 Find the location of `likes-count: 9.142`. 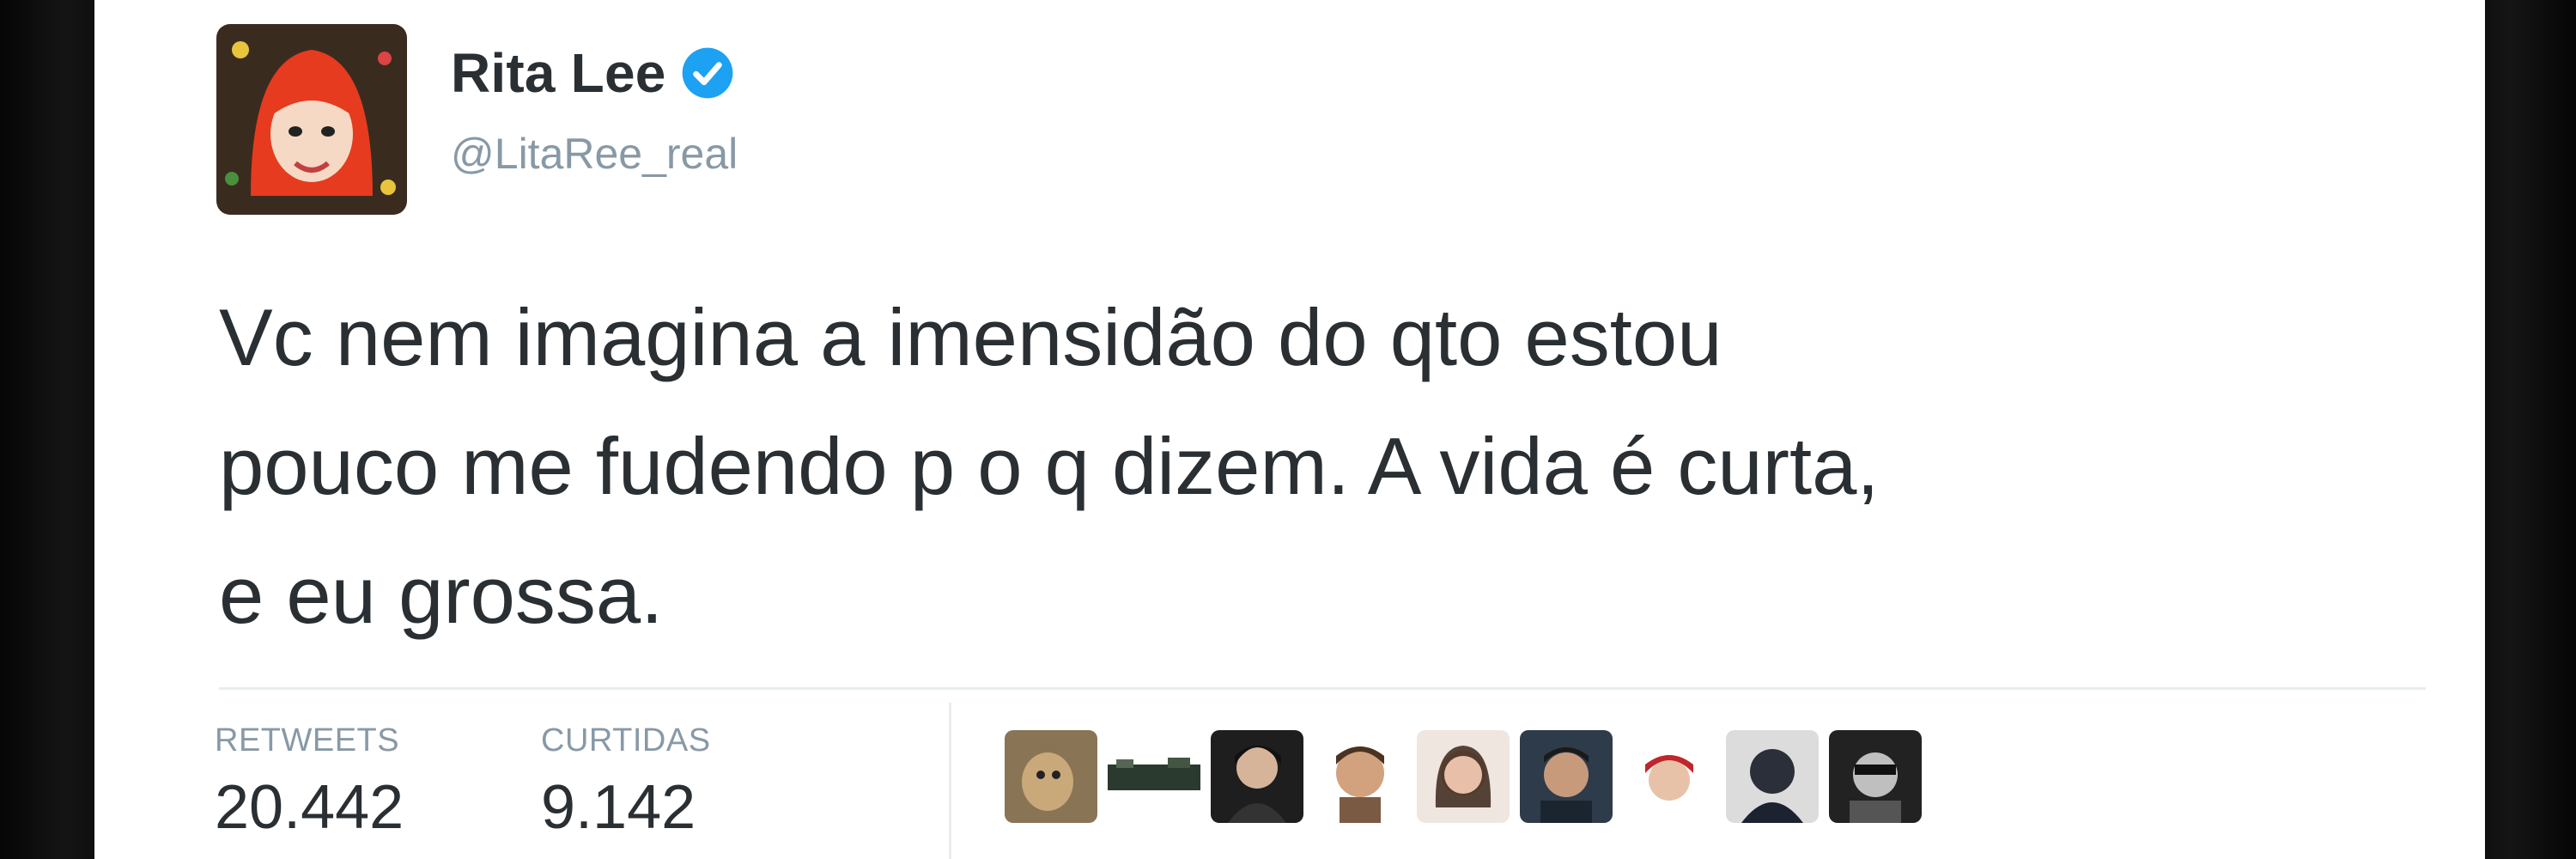

likes-count: 9.142 is located at coordinates (618, 808).